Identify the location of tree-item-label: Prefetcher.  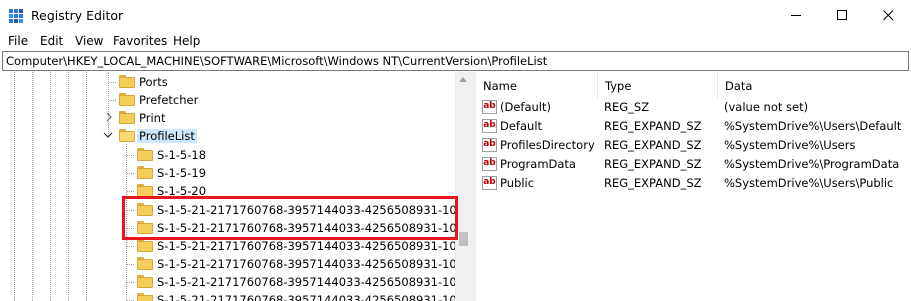
(169, 100).